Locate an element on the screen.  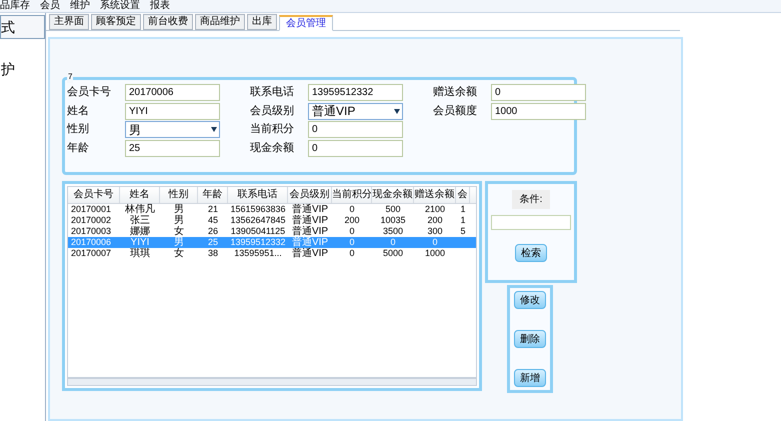
group-title: 7 is located at coordinates (70, 77).